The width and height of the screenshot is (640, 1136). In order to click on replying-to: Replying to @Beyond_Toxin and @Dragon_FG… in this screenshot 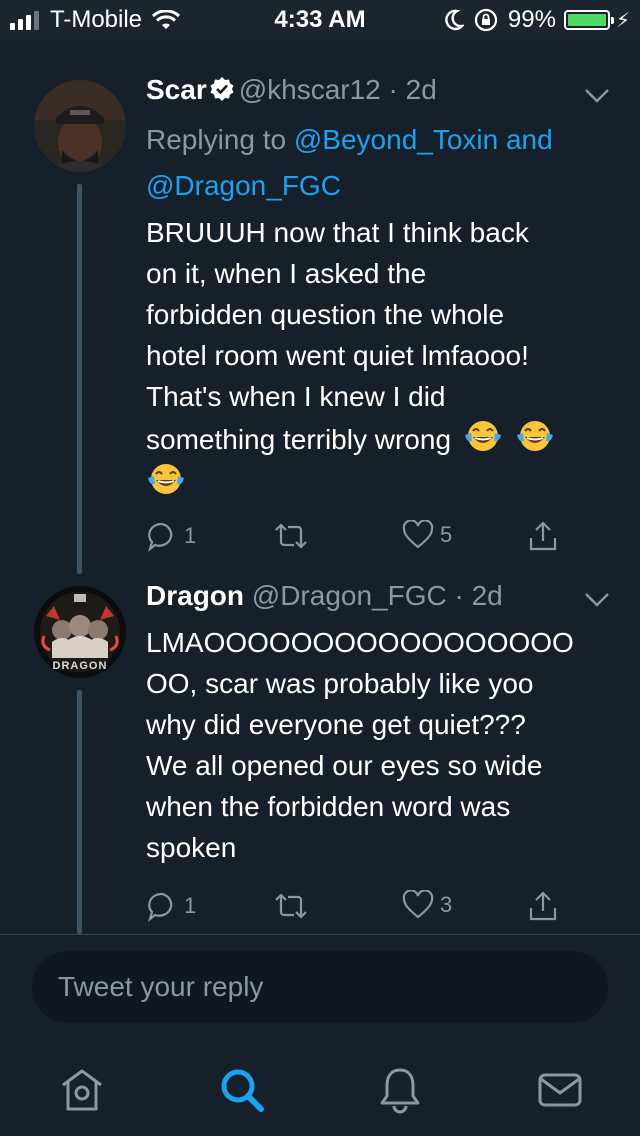, I will do `click(381, 163)`.